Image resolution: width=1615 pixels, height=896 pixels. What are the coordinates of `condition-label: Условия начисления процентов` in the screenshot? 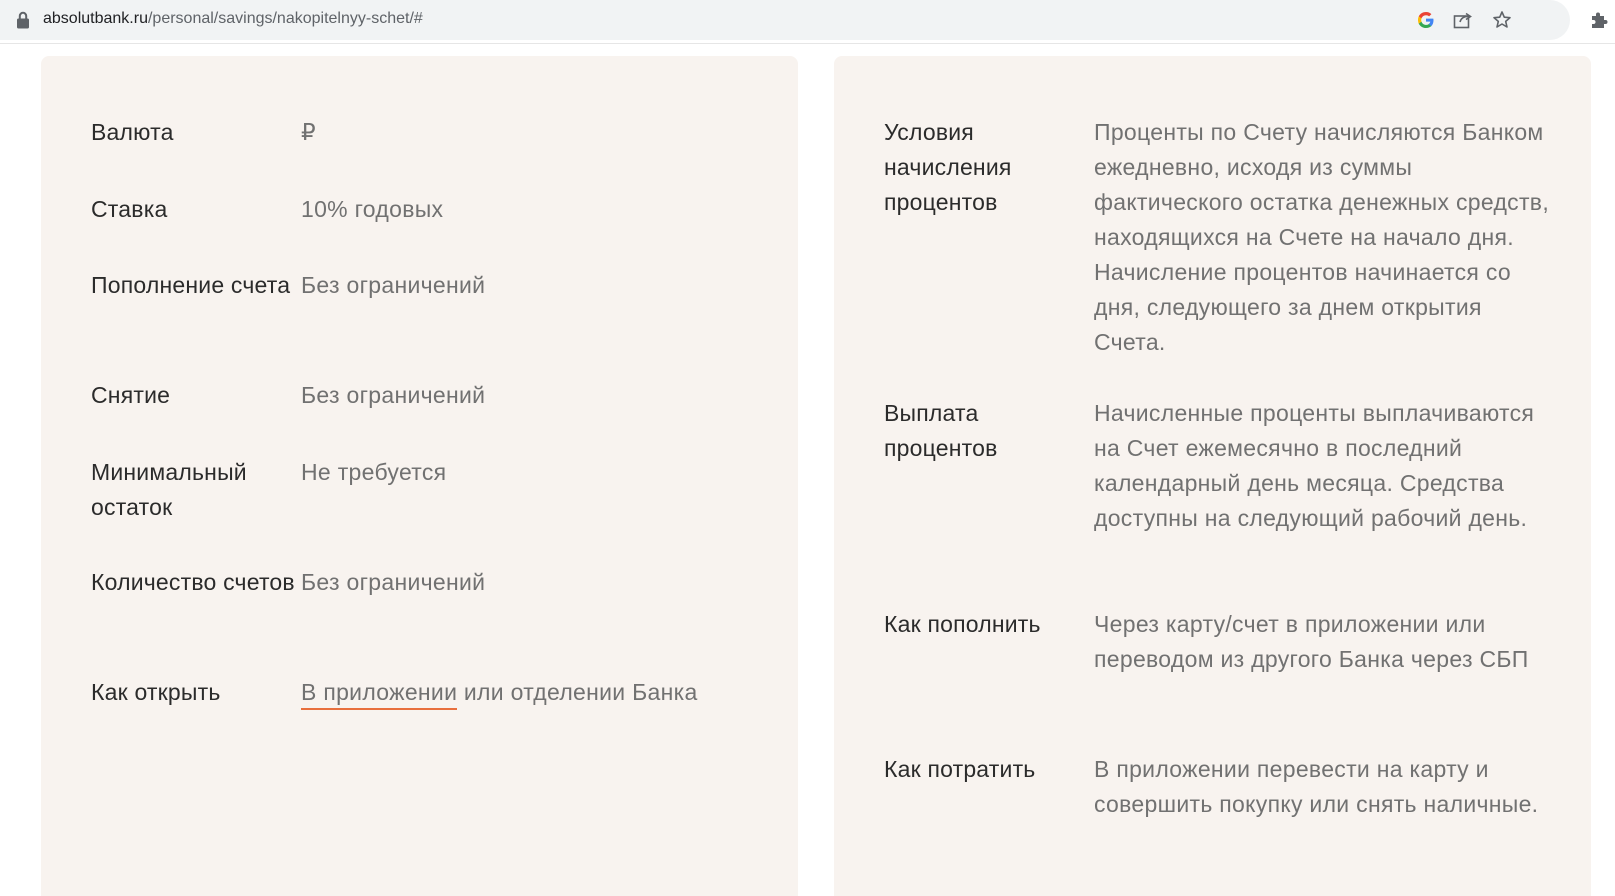 It's located at (948, 167).